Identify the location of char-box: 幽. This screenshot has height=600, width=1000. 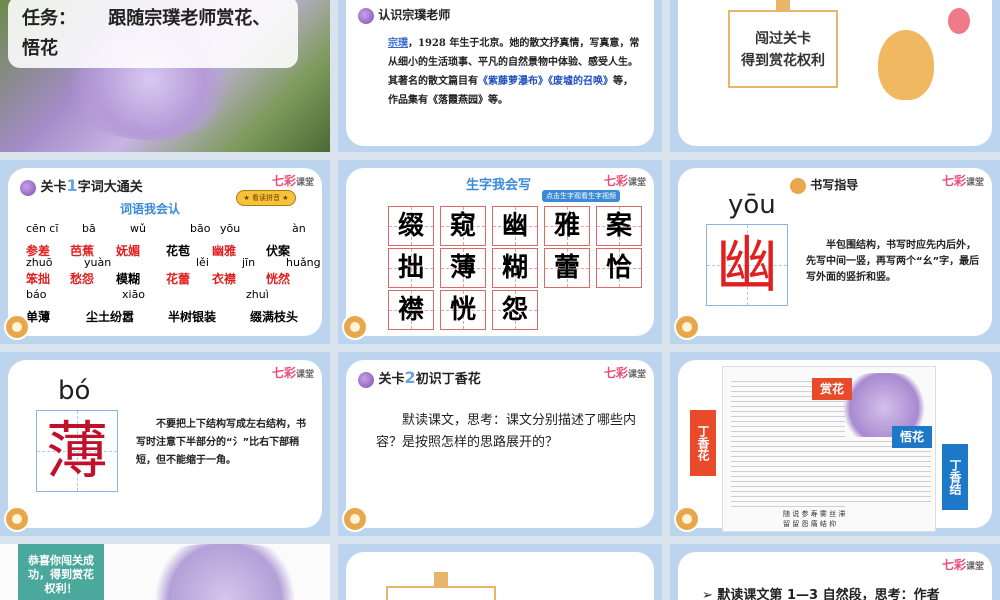
(747, 265).